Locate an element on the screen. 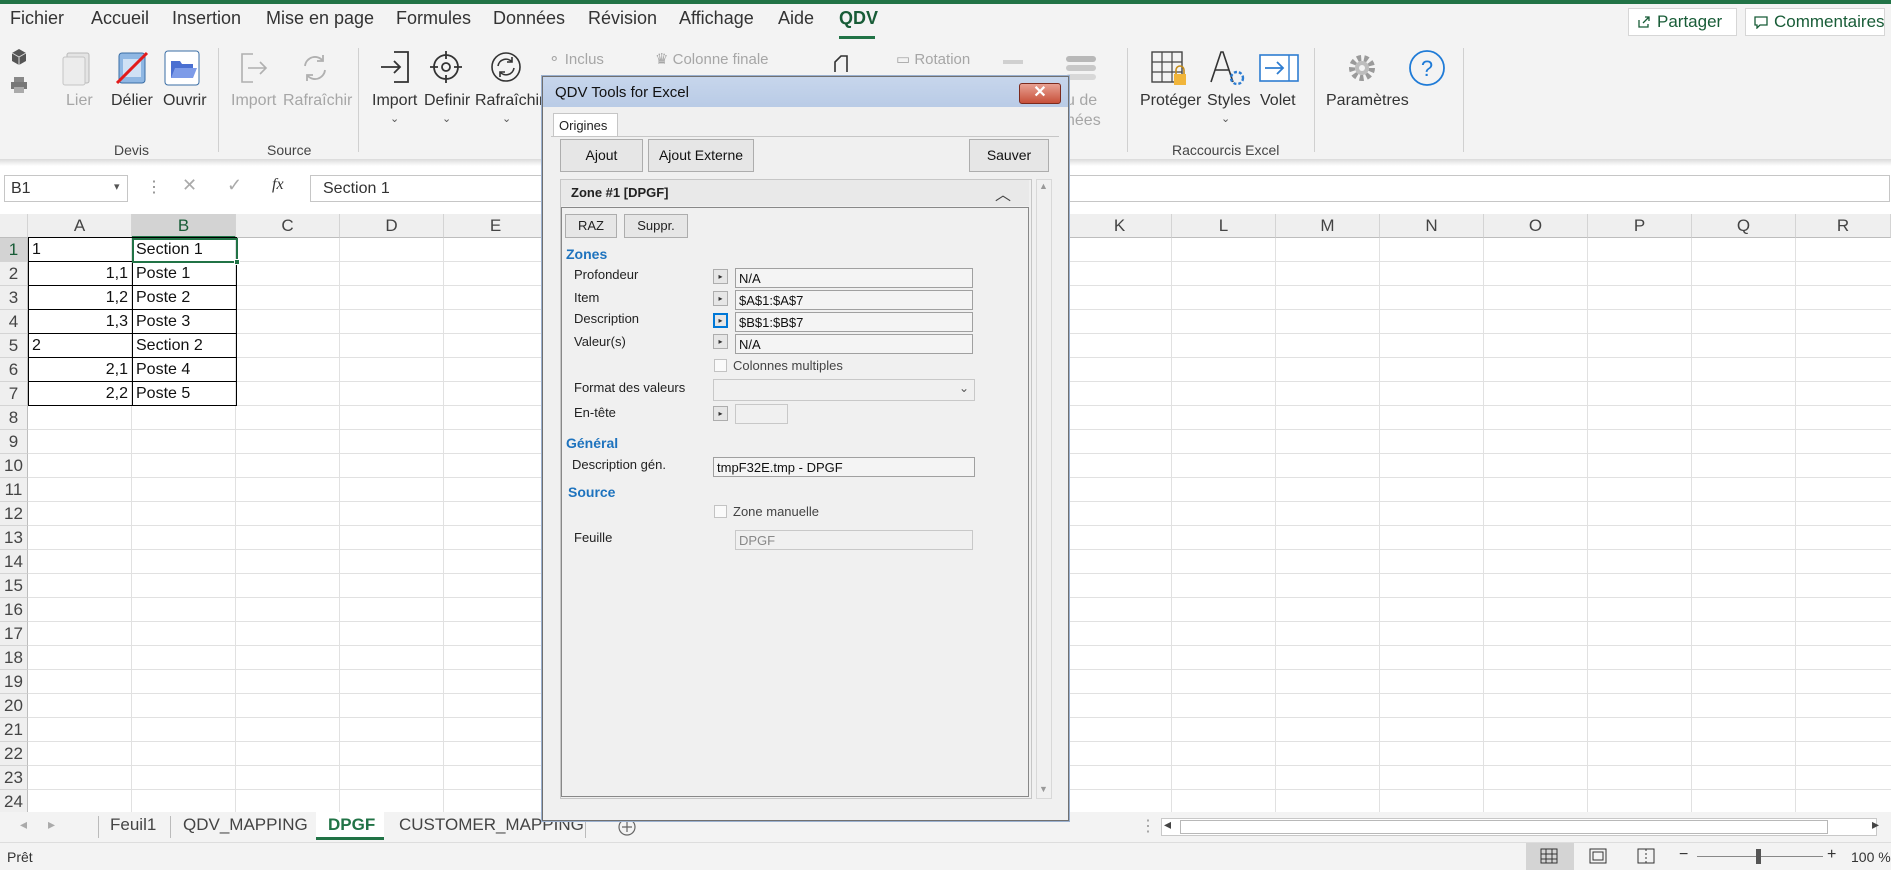  row-header-24: 24 is located at coordinates (14, 802).